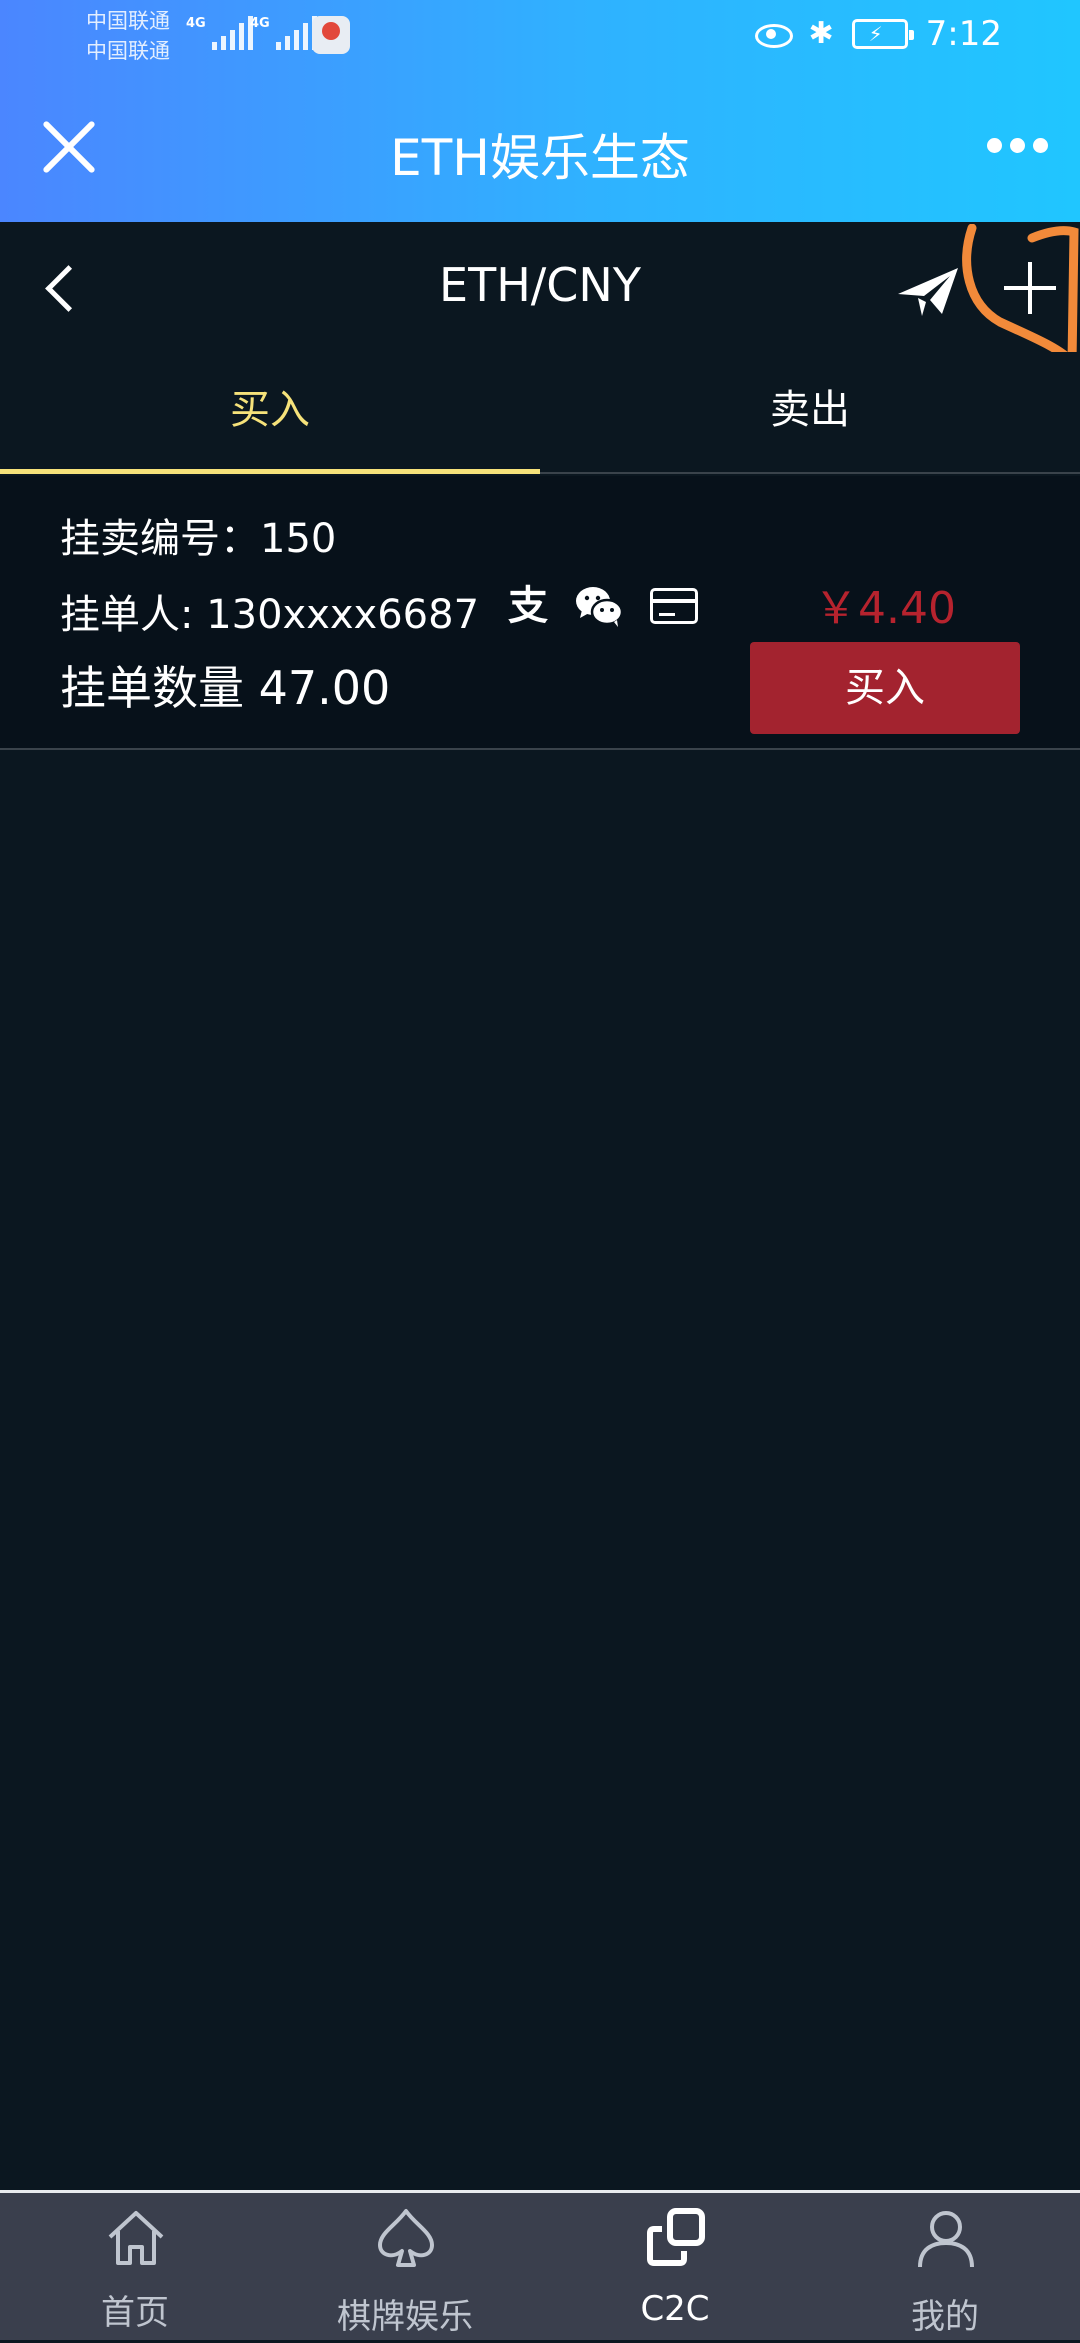 The image size is (1080, 2343). Describe the element at coordinates (675, 2309) in the screenshot. I see `nav-label-c2c: C2C` at that location.